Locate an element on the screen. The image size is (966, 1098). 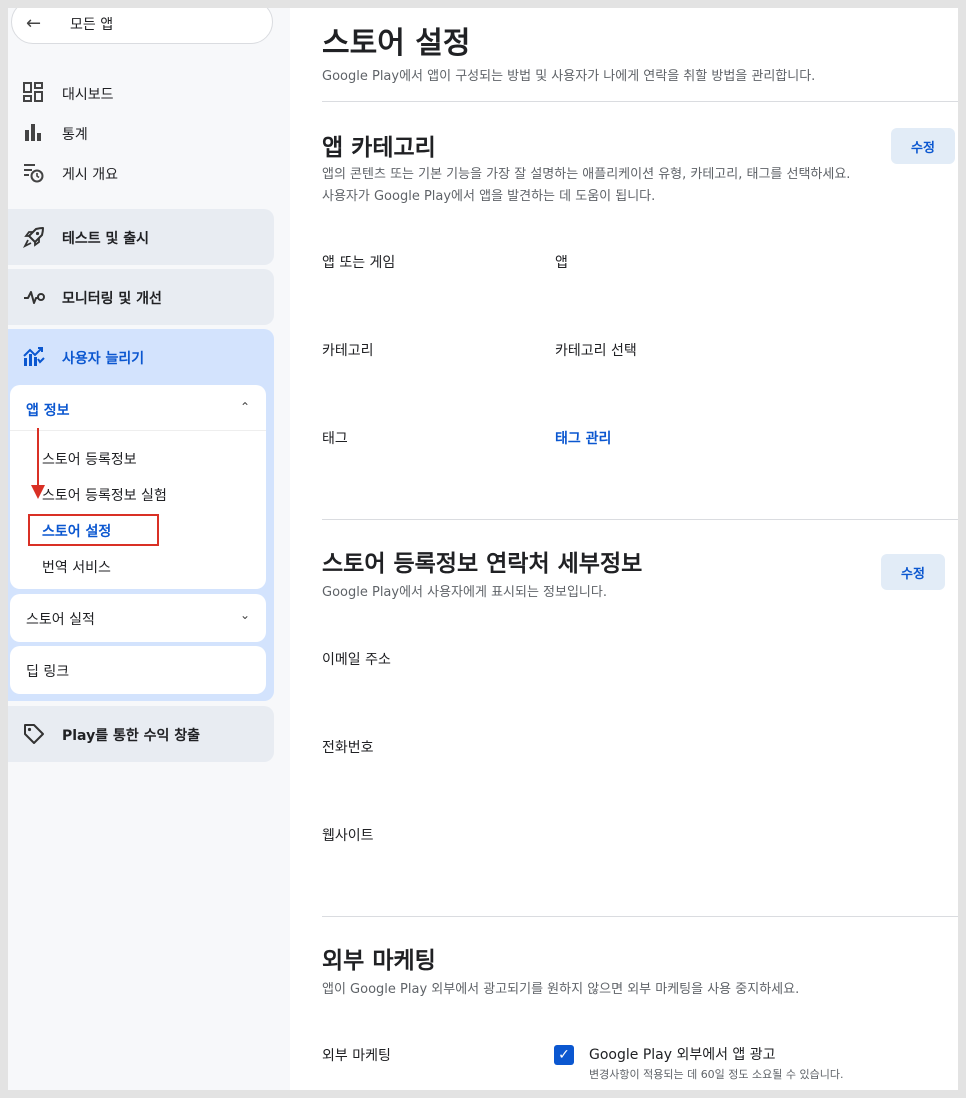
arrow-left-icon: ← is located at coordinates (34, 23).